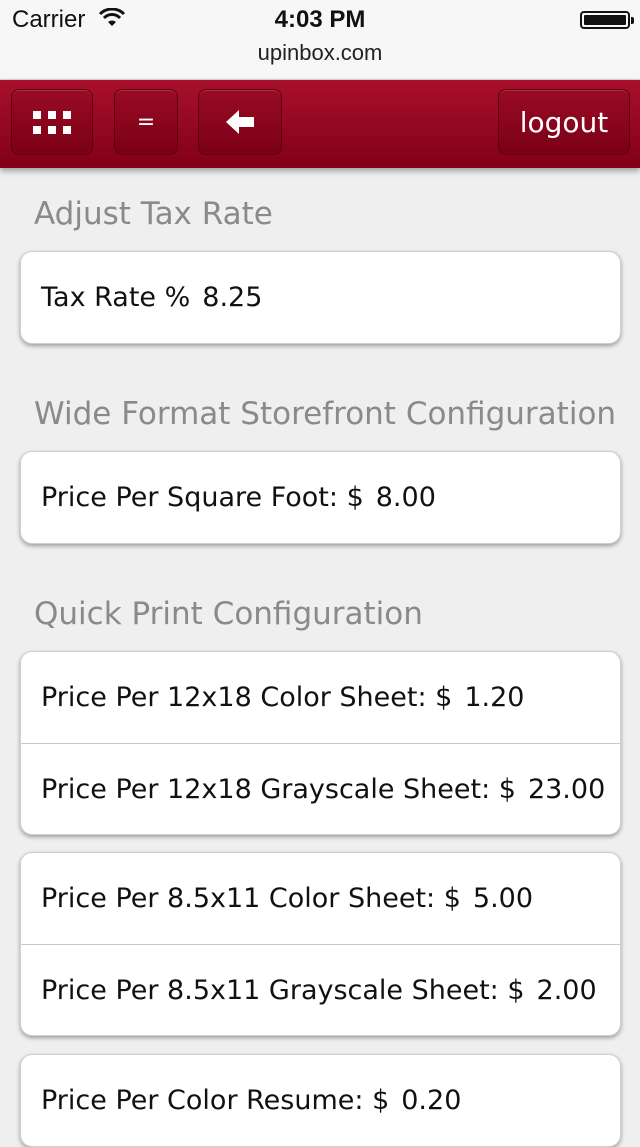 The height and width of the screenshot is (1147, 640). What do you see at coordinates (503, 898) in the screenshot?
I see `price-8x11-color-value: 5.00` at bounding box center [503, 898].